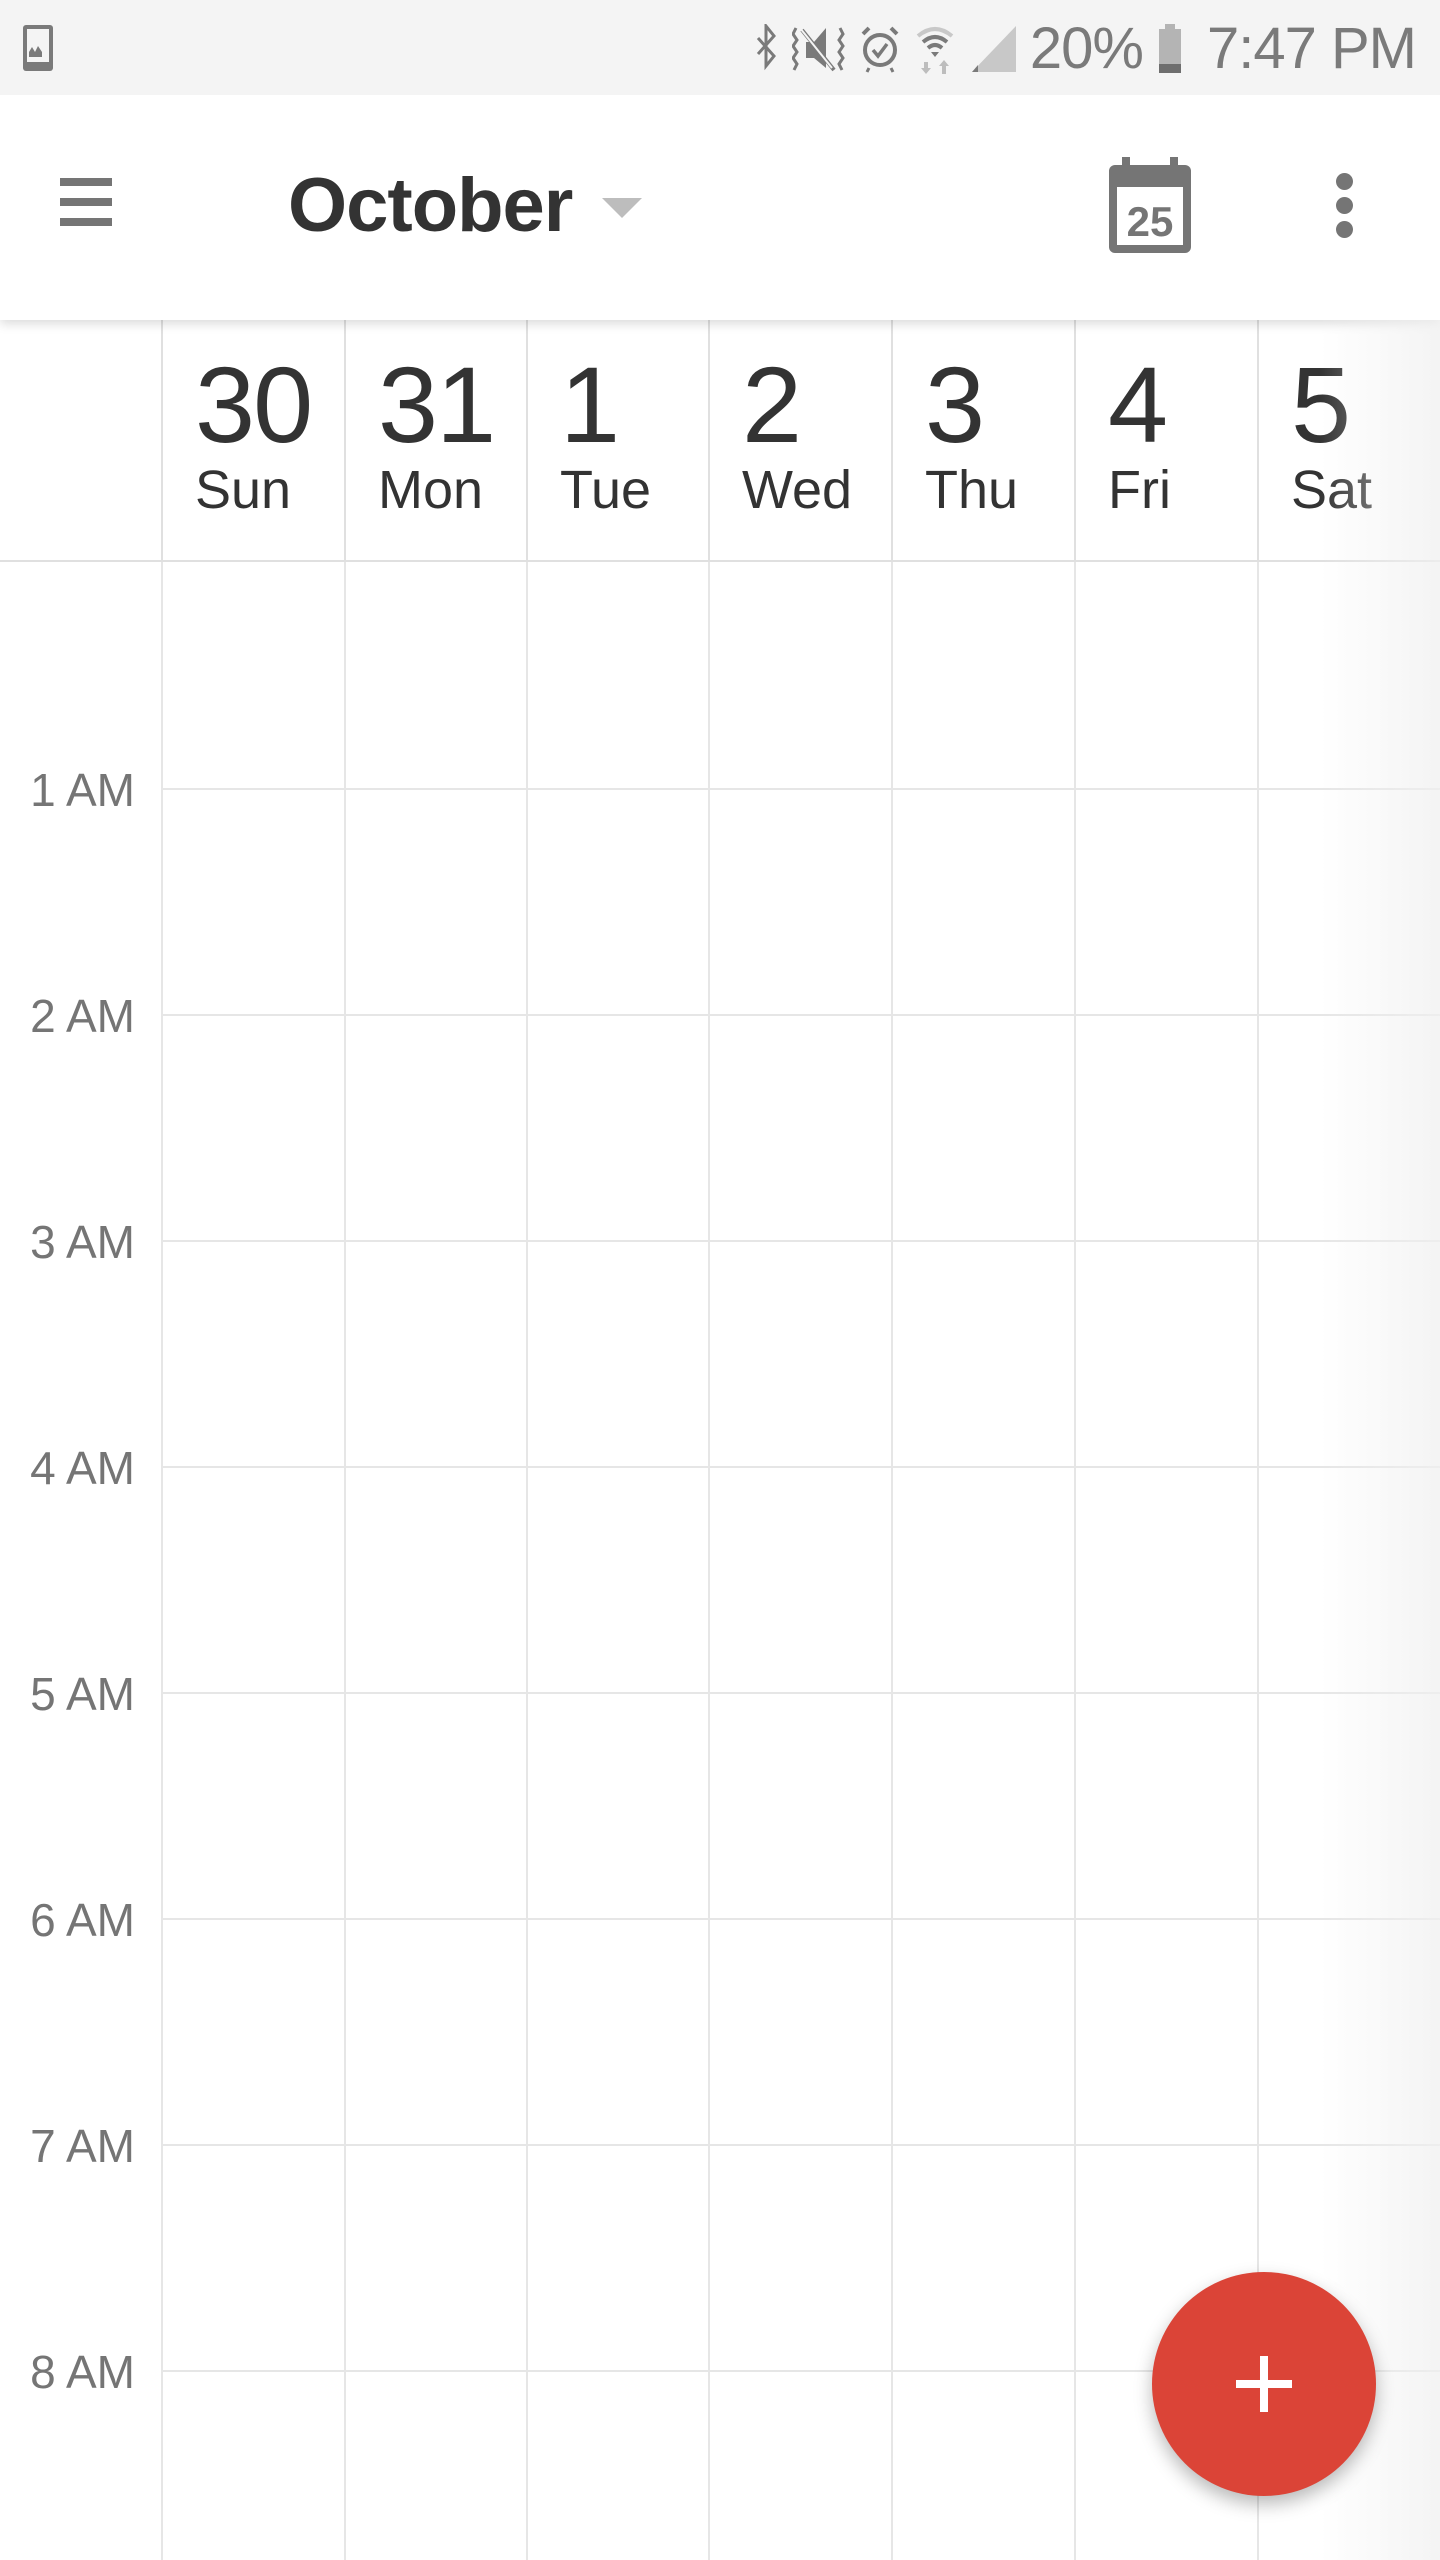 The image size is (1440, 2560). What do you see at coordinates (1264, 2384) in the screenshot?
I see `create-event-button` at bounding box center [1264, 2384].